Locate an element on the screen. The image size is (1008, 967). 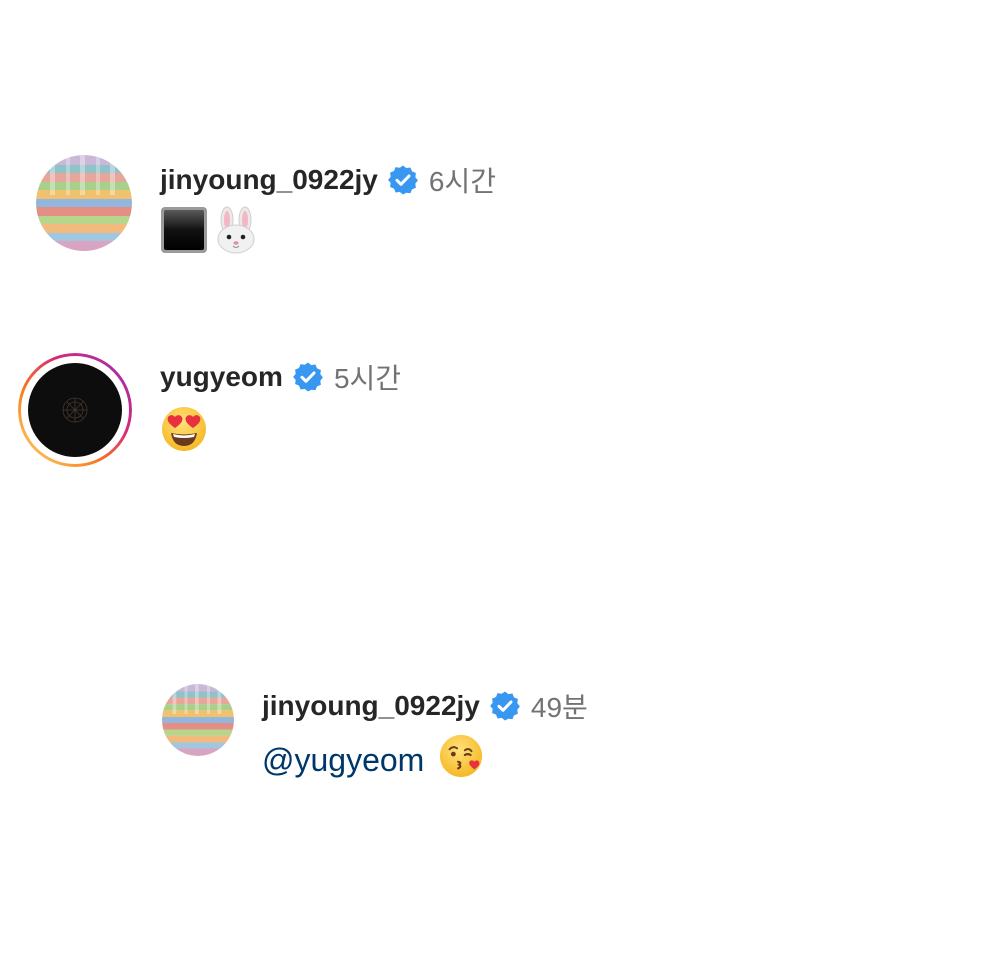
comment-header: jinyoung_0922jy 6시간 is located at coordinates (328, 180).